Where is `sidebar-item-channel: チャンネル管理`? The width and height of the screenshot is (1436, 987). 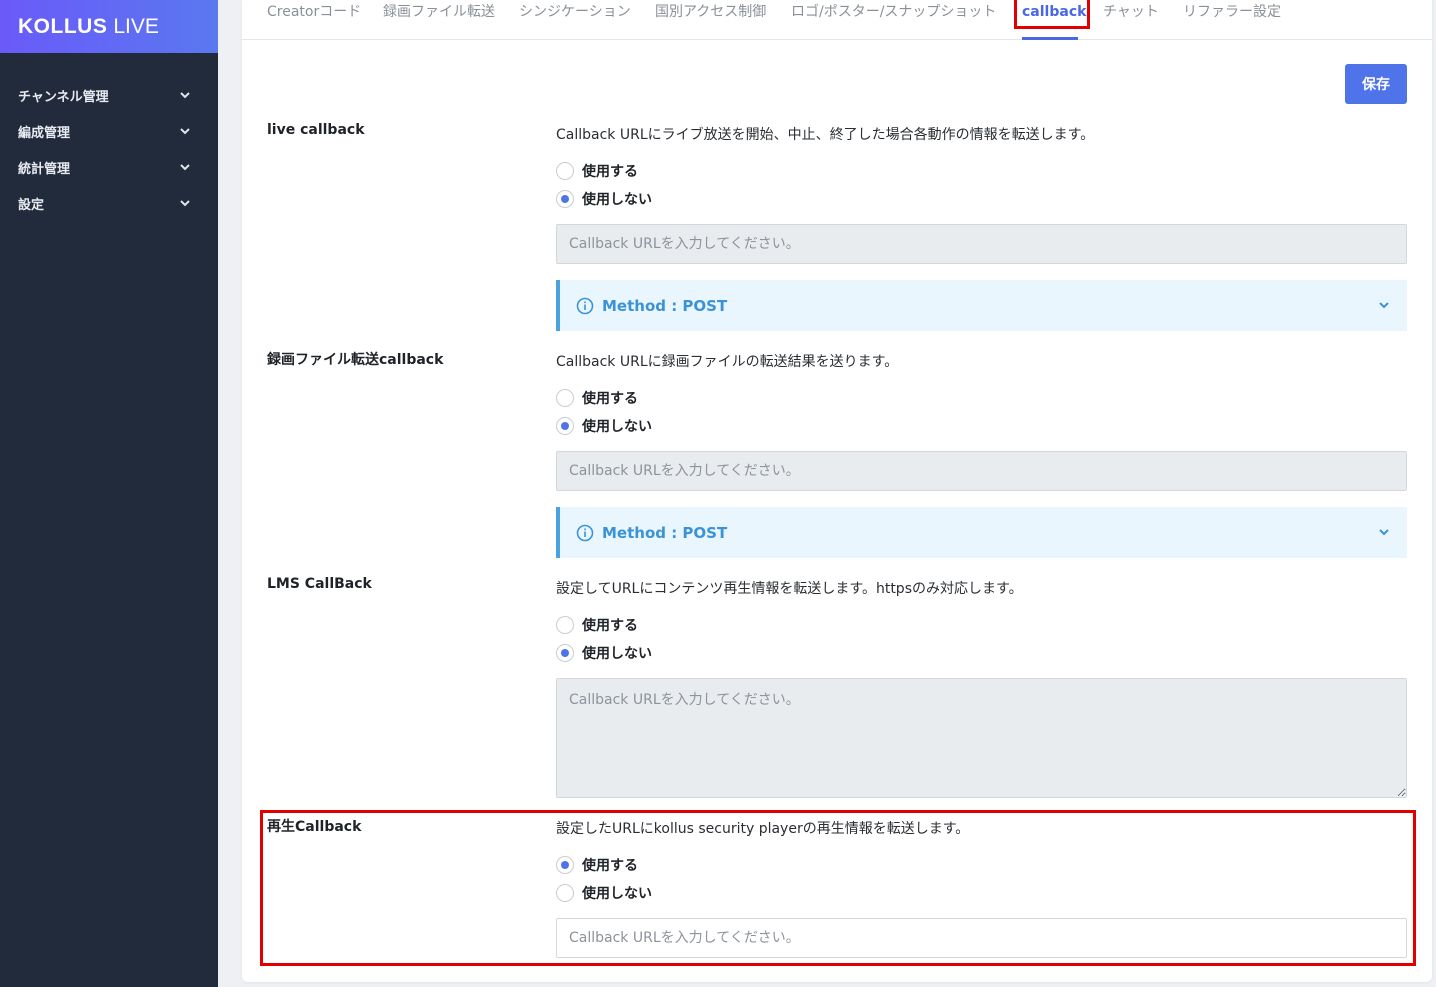
sidebar-item-channel: チャンネル管理 is located at coordinates (109, 95).